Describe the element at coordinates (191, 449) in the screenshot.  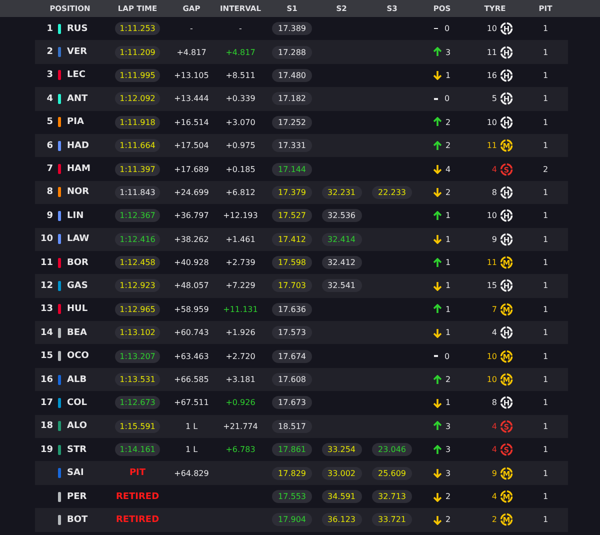
I see `gap-text: 1 L` at that location.